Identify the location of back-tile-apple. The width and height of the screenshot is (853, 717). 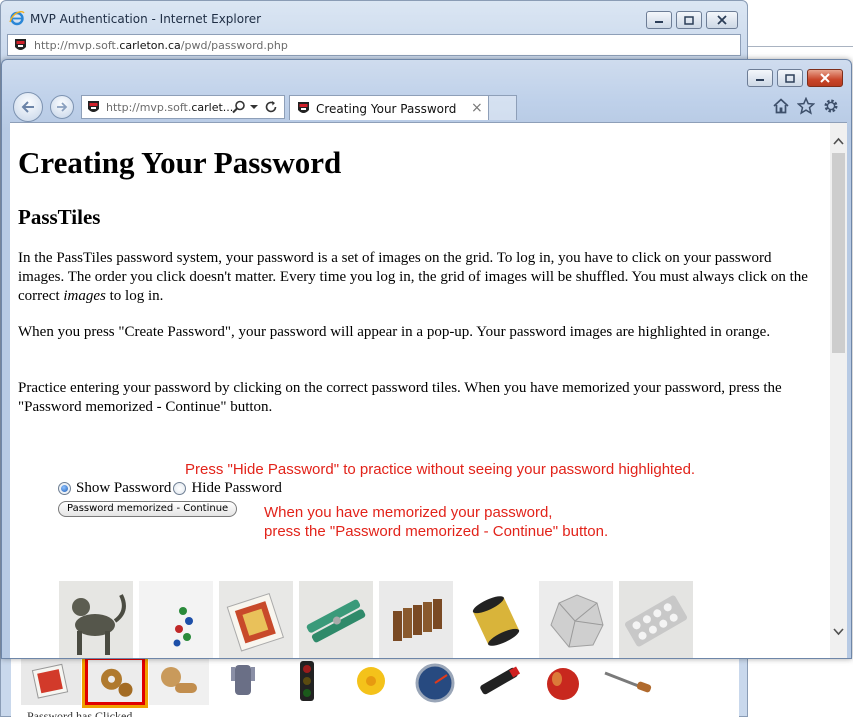
(563, 681).